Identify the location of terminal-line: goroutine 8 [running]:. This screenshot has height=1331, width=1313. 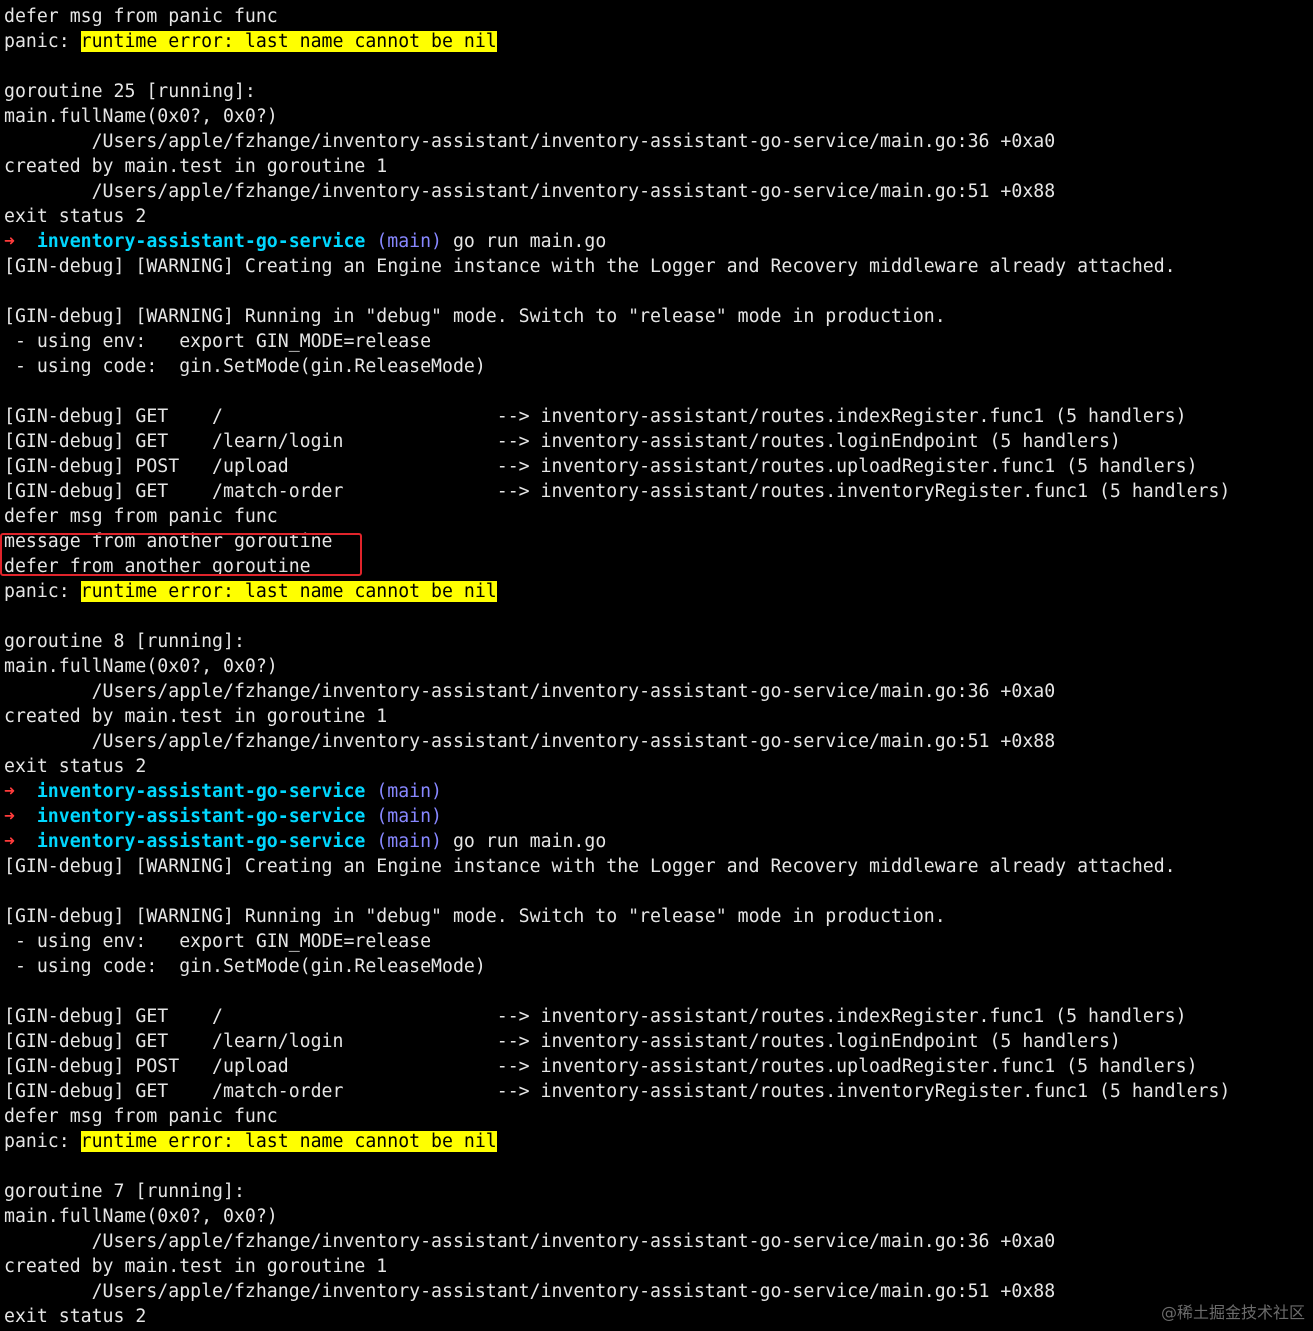
(124, 641).